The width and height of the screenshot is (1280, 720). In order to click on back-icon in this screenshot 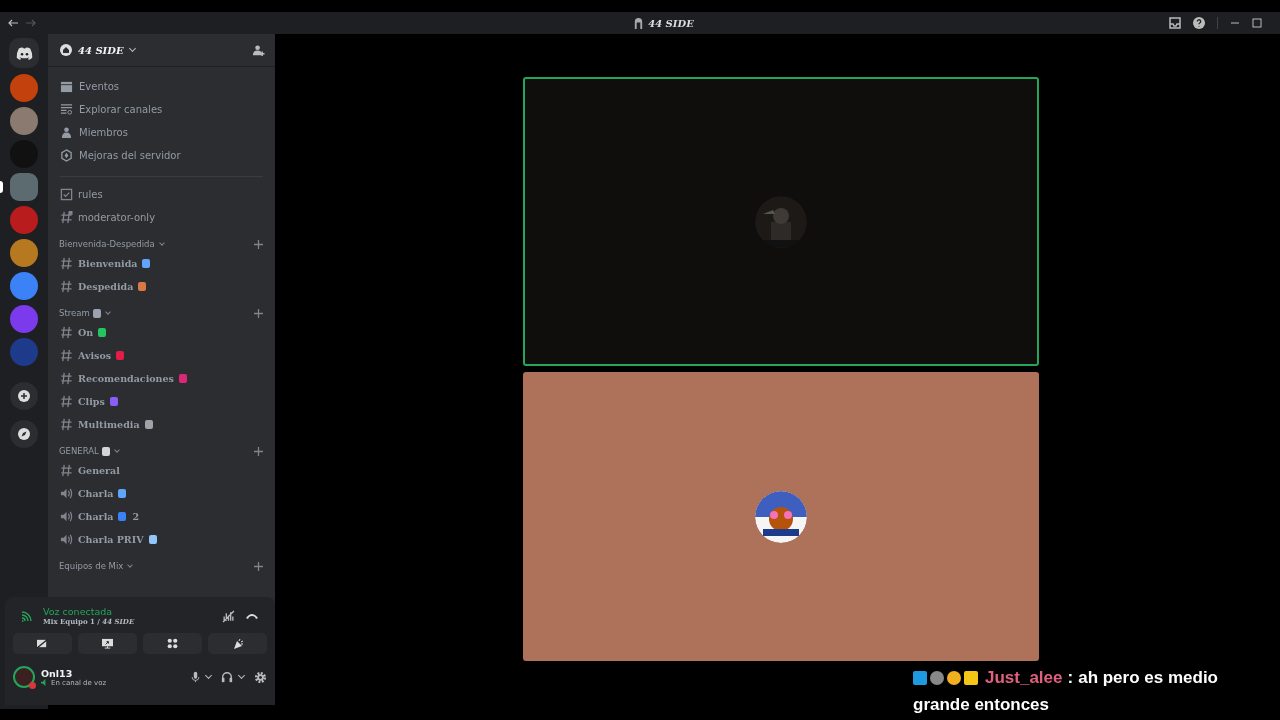, I will do `click(13, 23)`.